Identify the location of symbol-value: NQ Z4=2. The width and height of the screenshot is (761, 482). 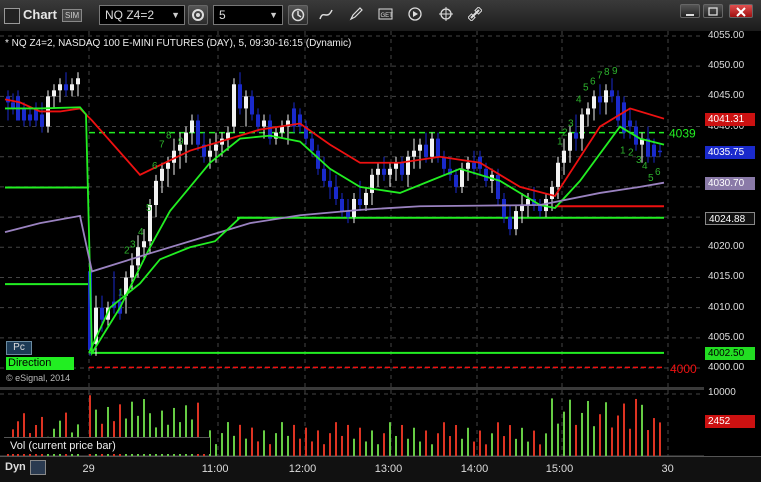
(130, 15).